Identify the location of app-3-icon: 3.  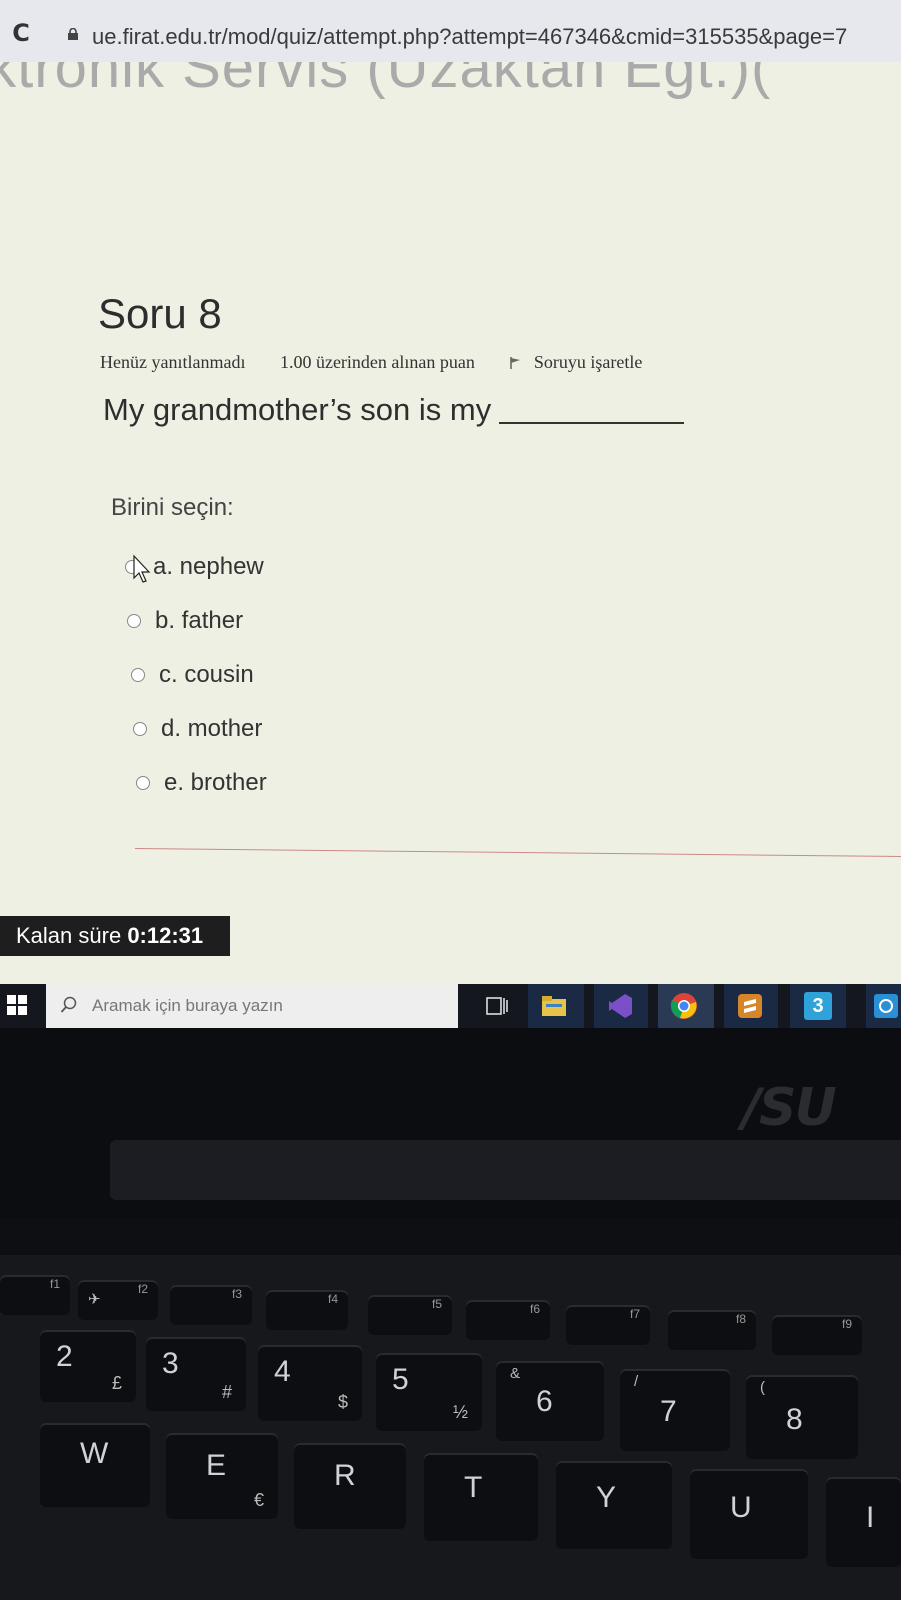
(818, 1006).